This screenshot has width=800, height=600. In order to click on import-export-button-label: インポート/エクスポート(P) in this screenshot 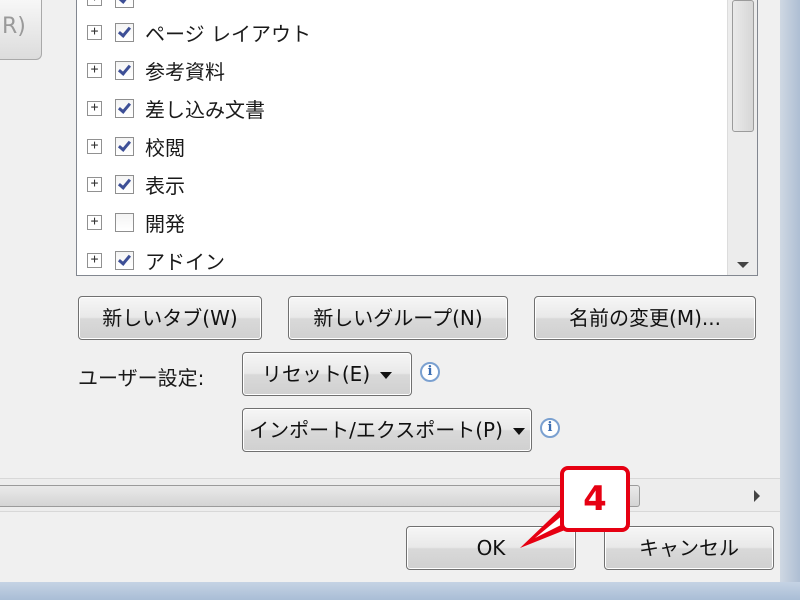, I will do `click(376, 430)`.